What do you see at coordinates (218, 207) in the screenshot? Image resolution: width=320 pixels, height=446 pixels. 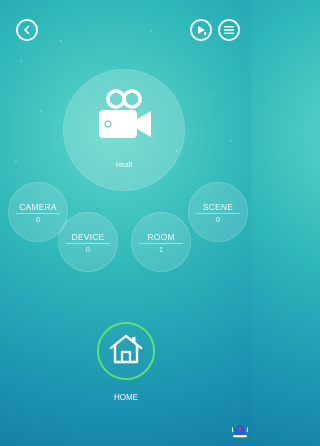 I see `scene-label: SCENE` at bounding box center [218, 207].